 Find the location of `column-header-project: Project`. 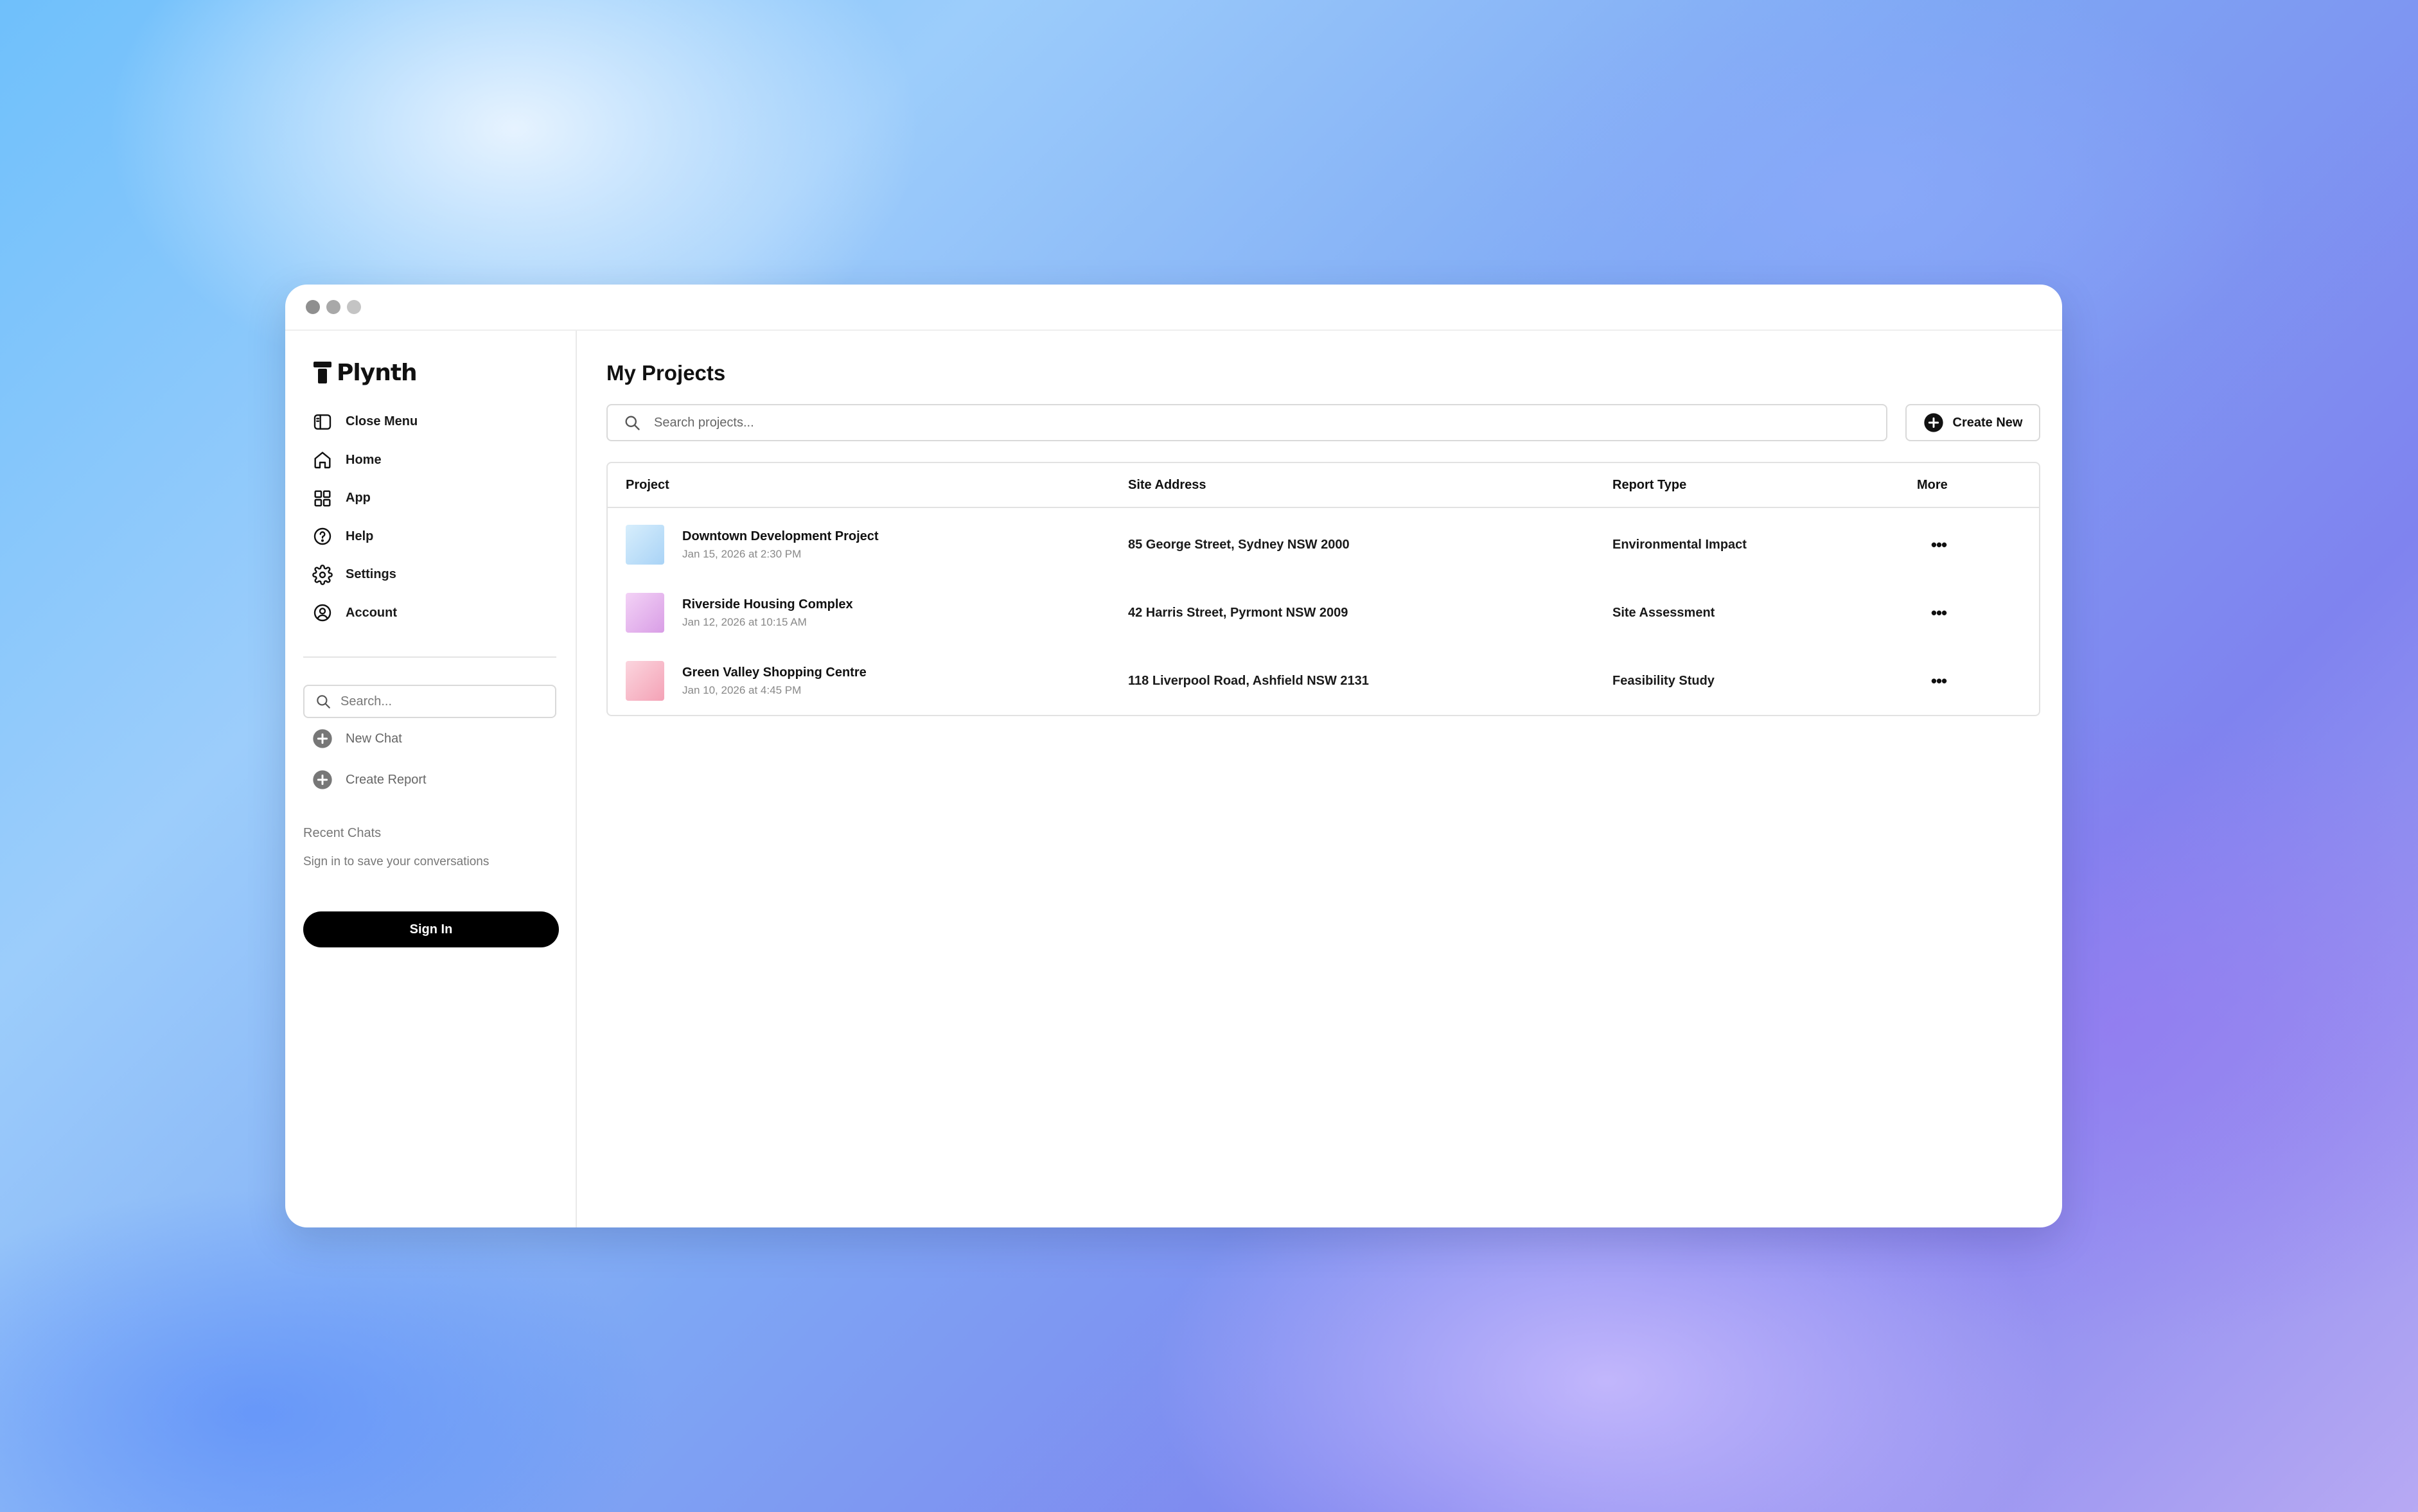

column-header-project: Project is located at coordinates (868, 485).